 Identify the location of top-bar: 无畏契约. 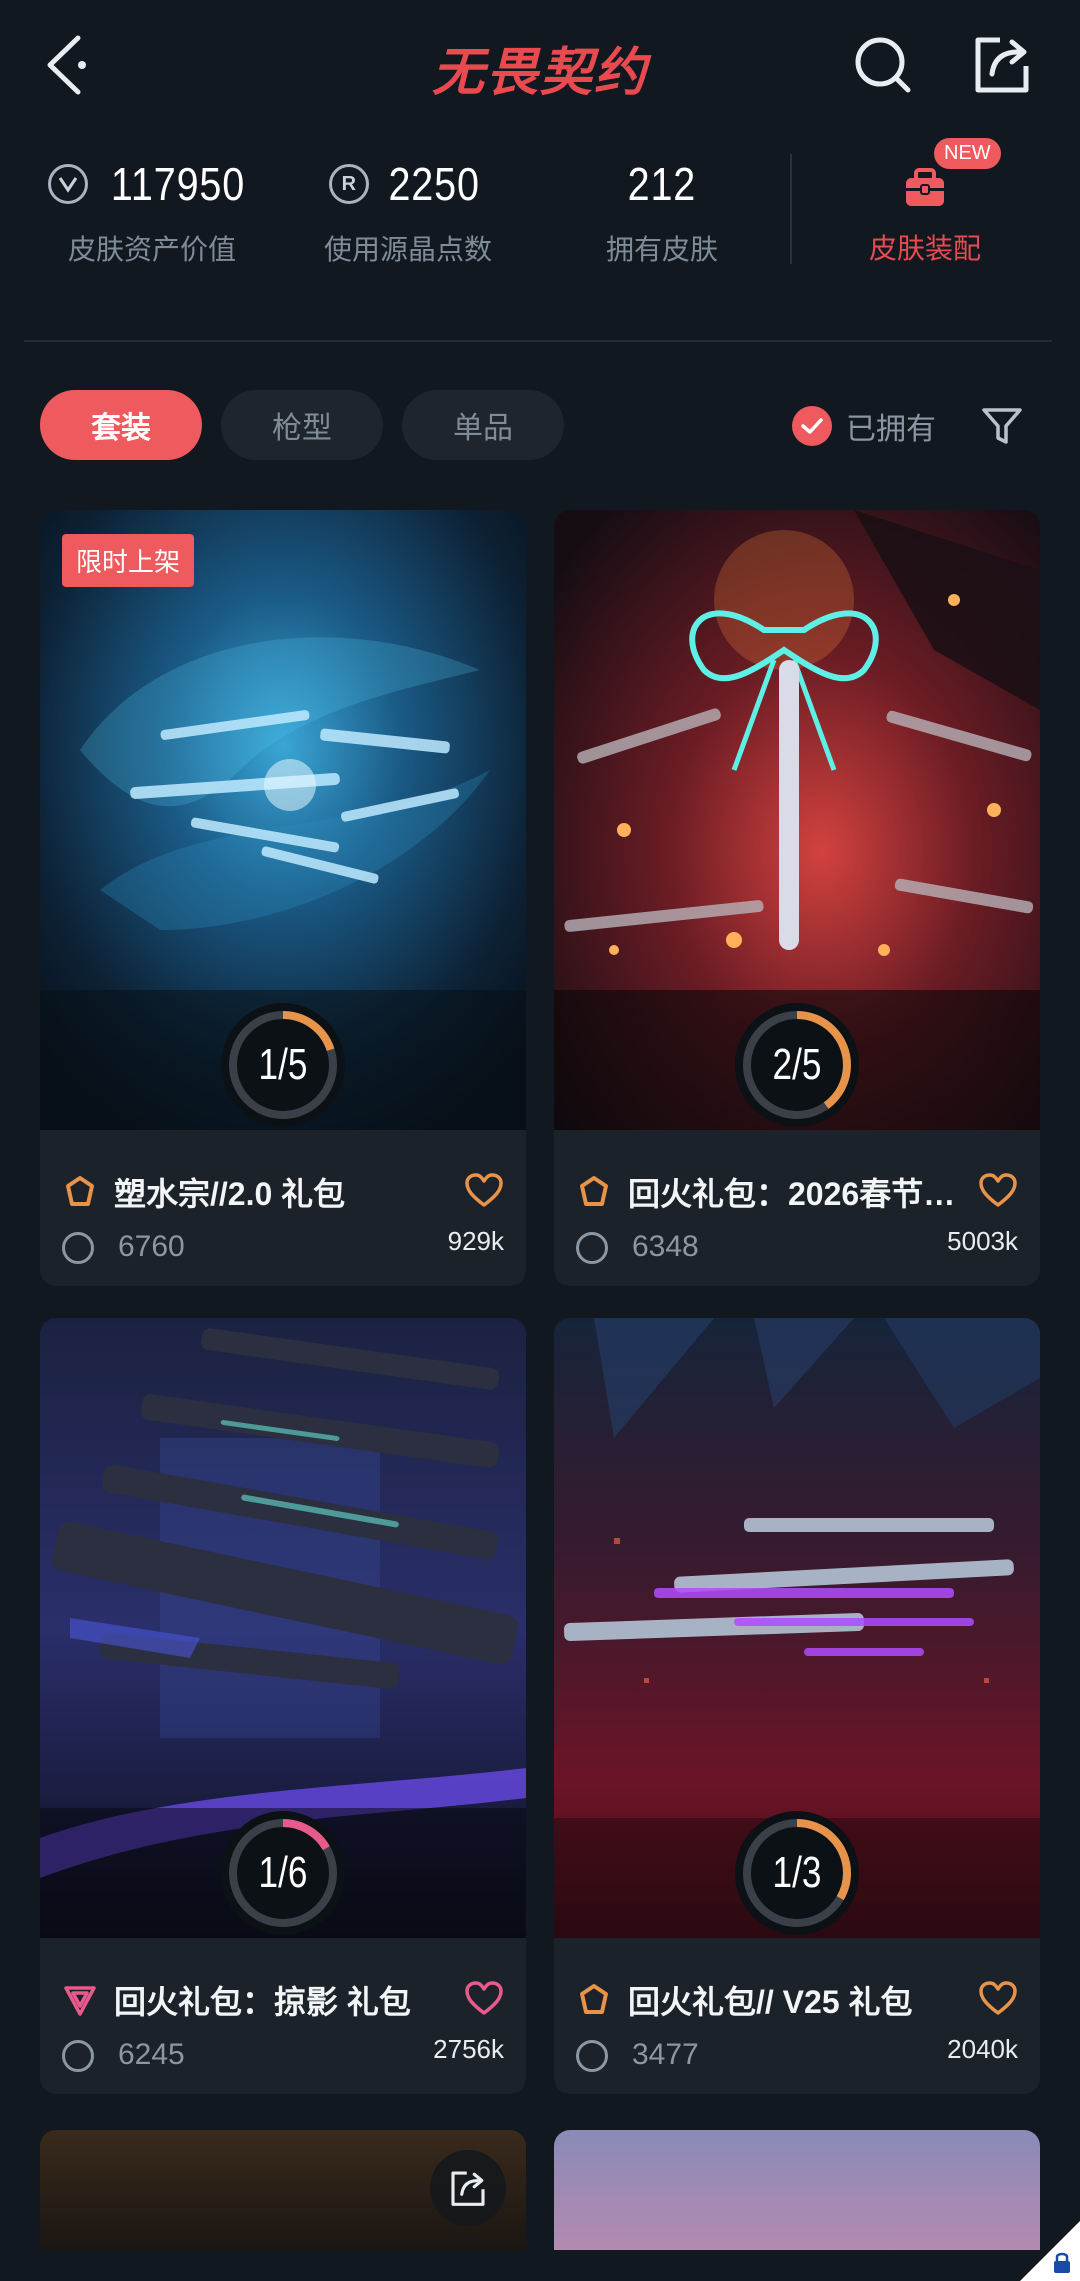
(540, 65).